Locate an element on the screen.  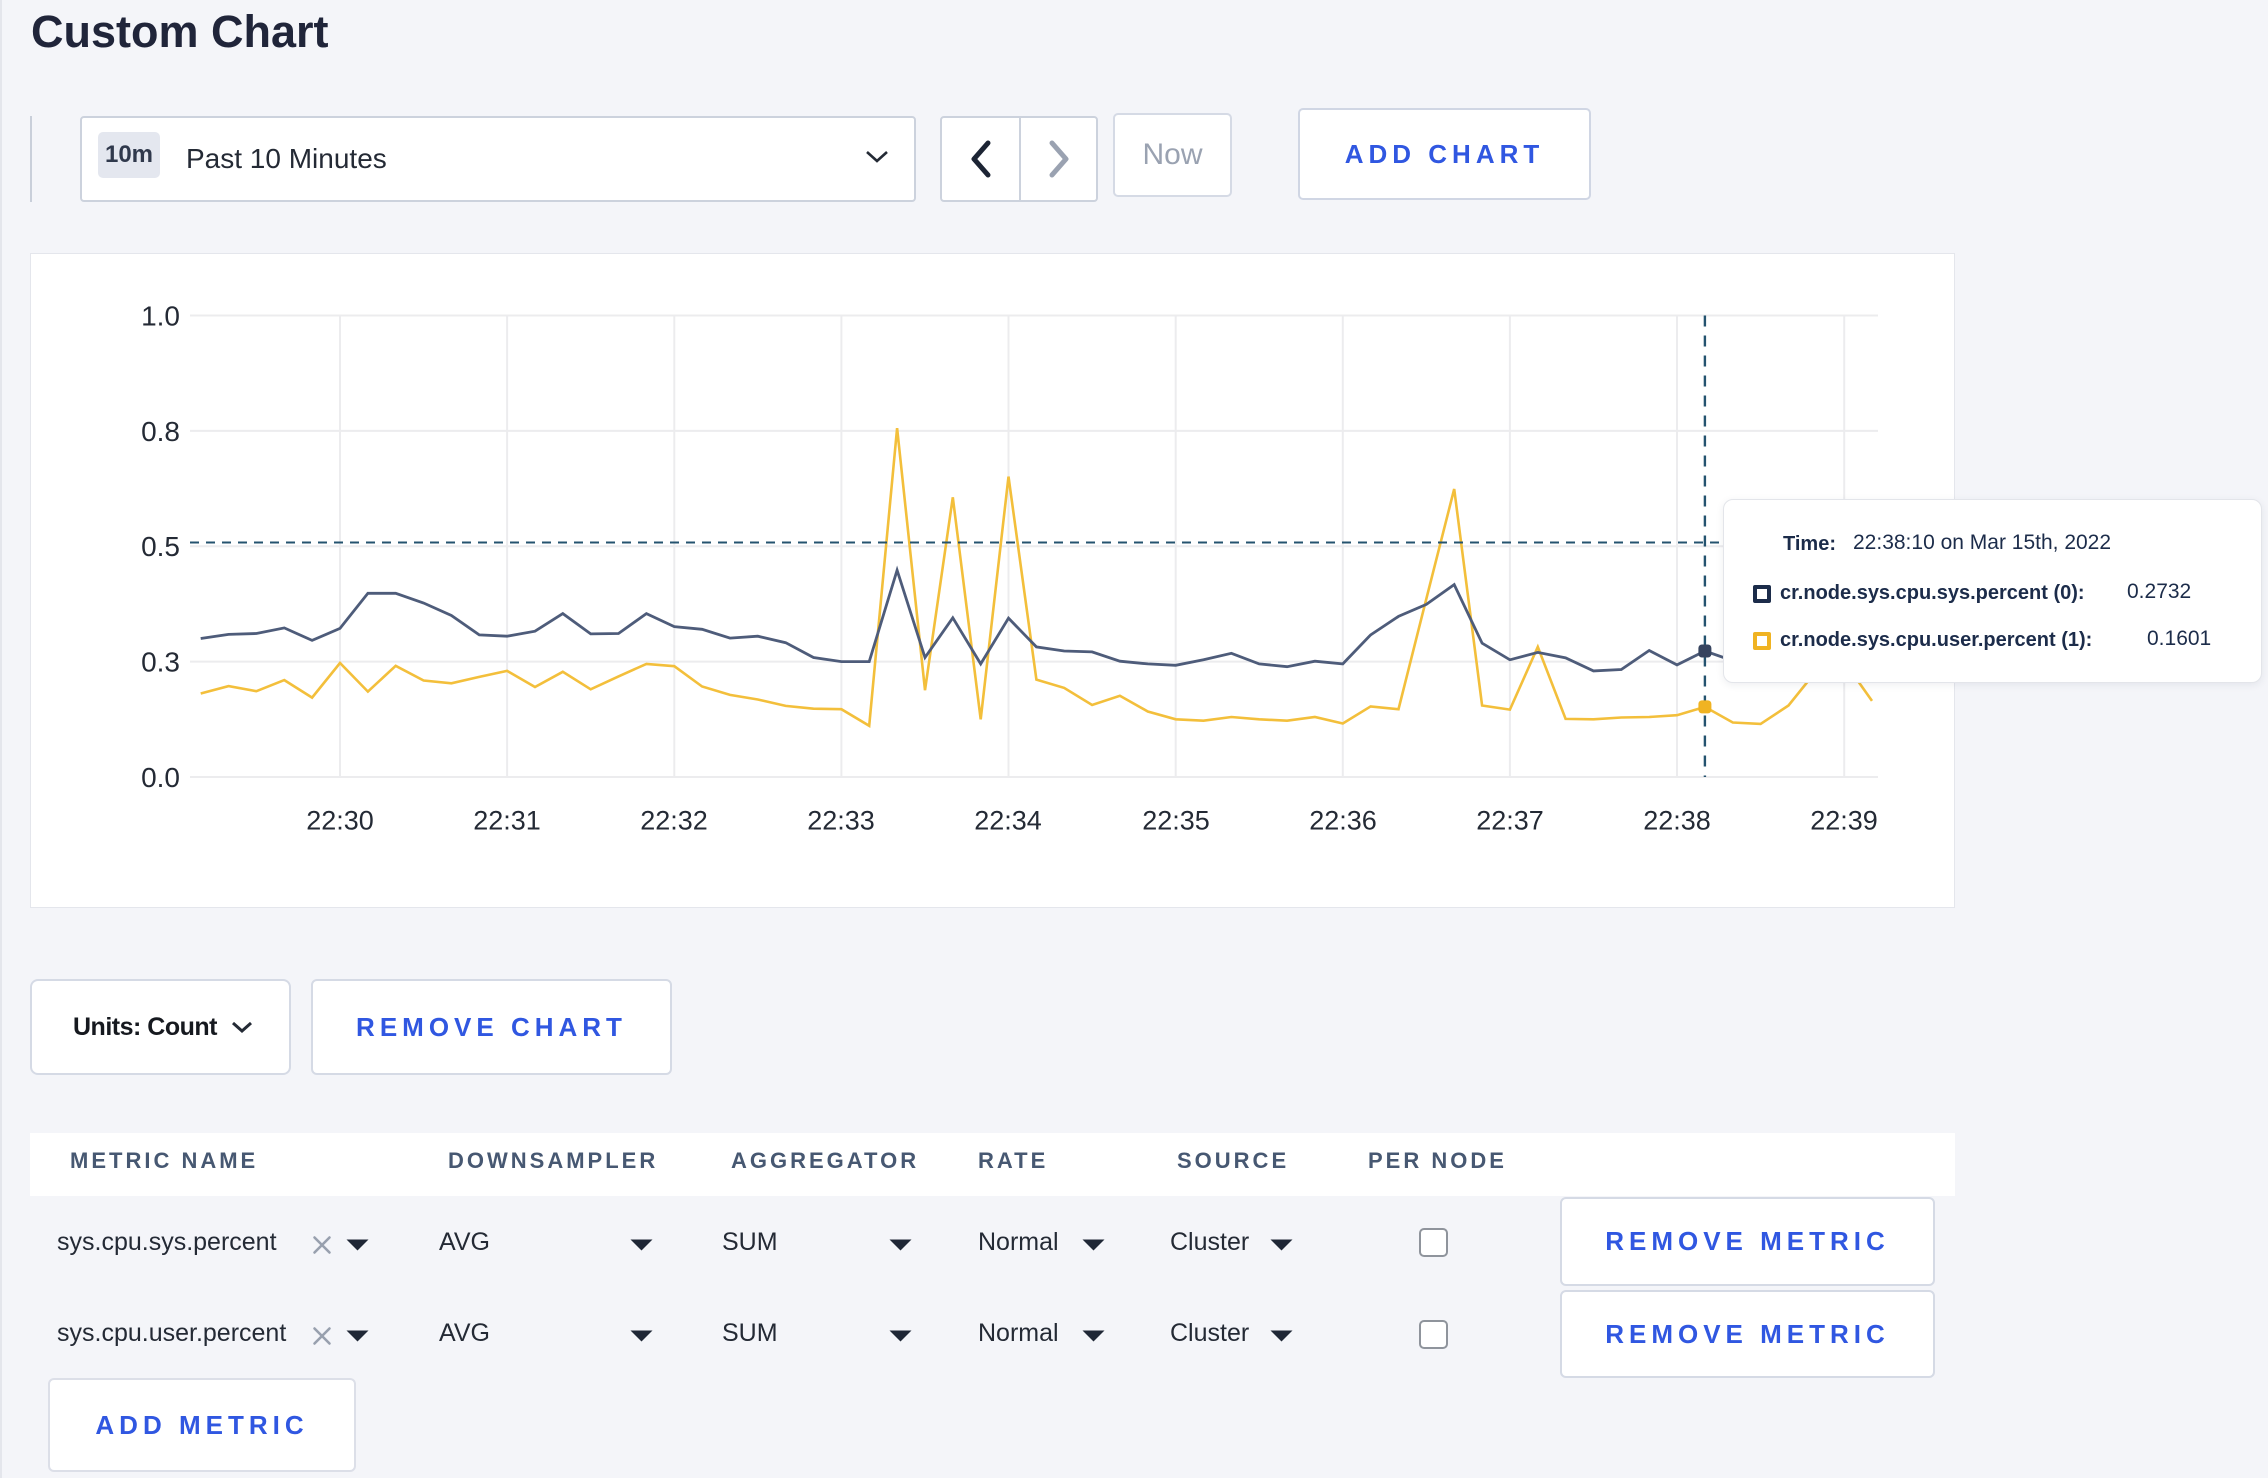
svg-text: 22:30 is located at coordinates (340, 821).